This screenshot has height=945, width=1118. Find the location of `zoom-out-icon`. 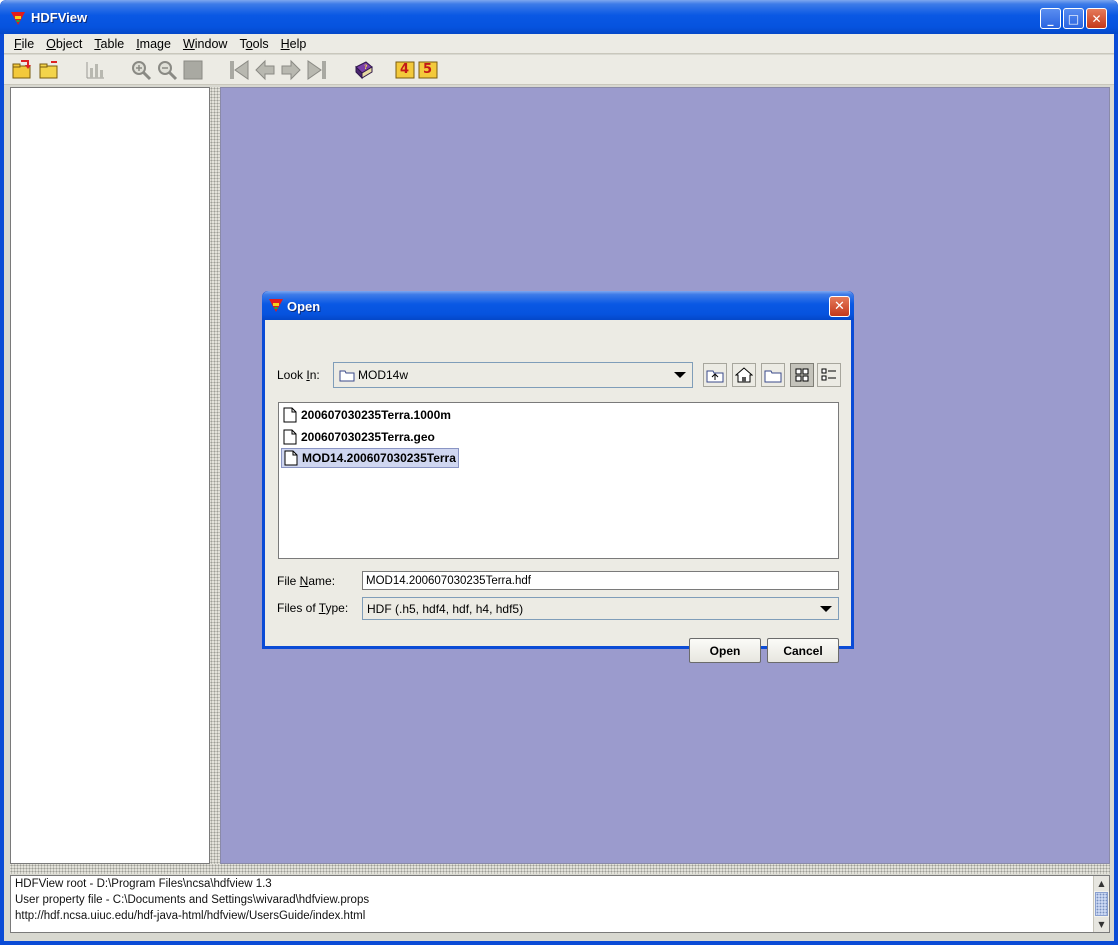

zoom-out-icon is located at coordinates (168, 71).